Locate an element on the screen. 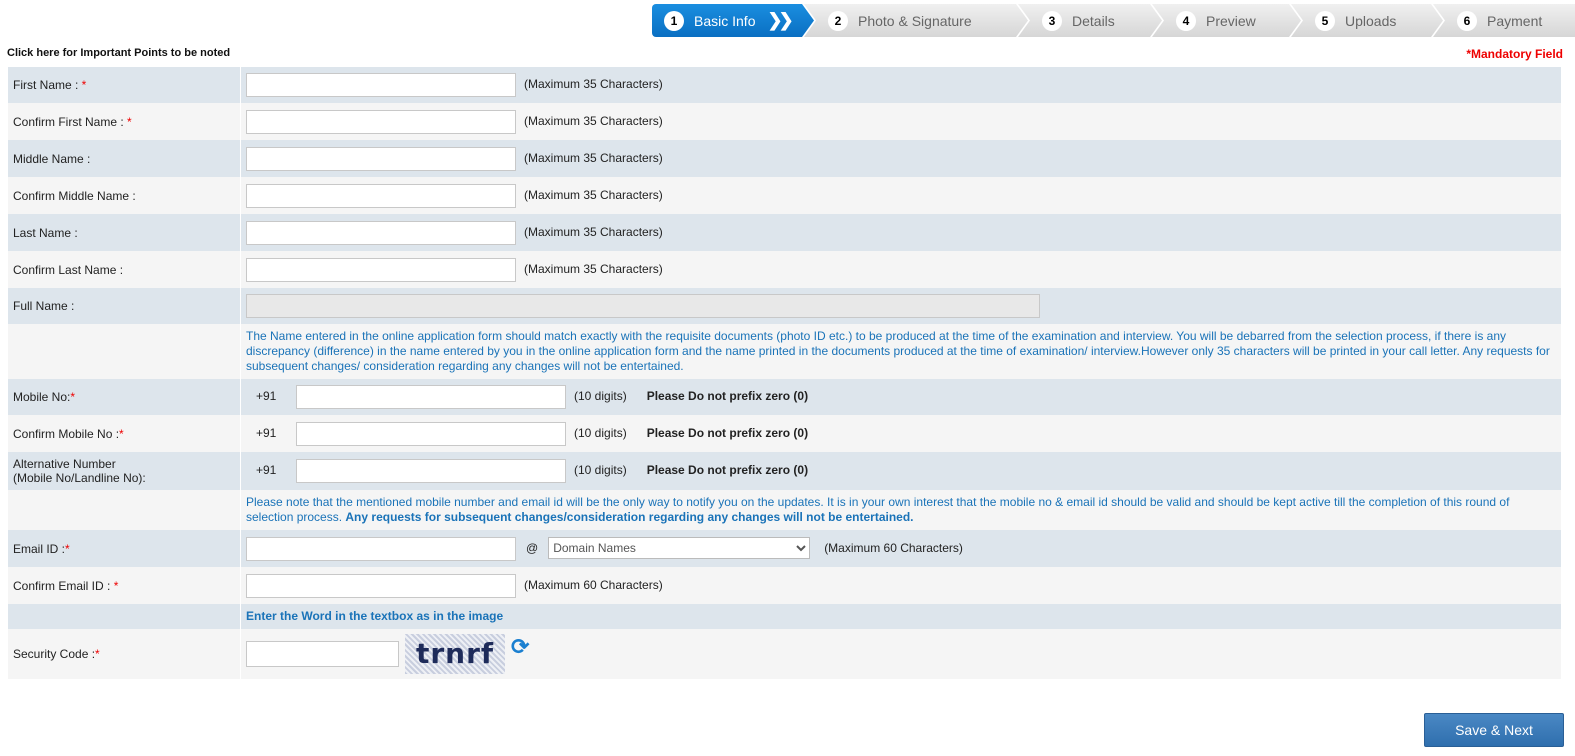 The image size is (1575, 756). last-name-label: Last Name : is located at coordinates (124, 232).